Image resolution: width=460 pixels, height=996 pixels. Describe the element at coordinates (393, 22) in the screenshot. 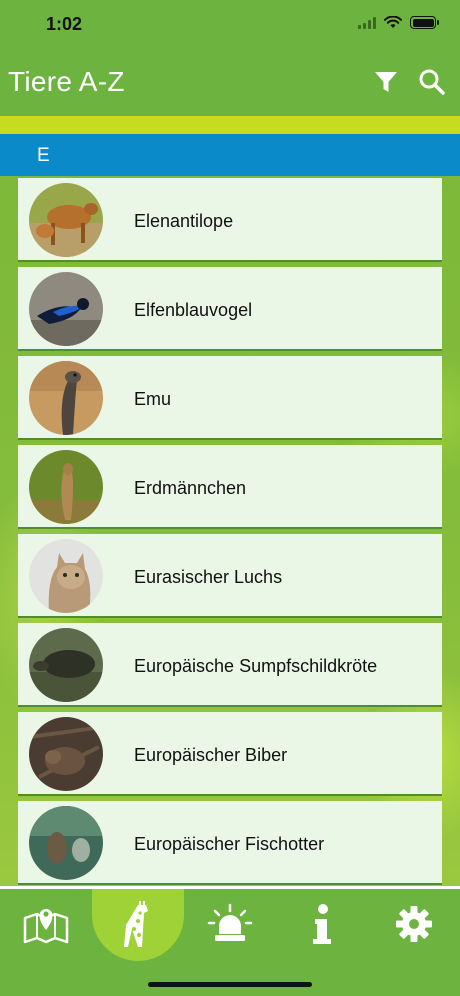

I see `wifi-icon` at that location.